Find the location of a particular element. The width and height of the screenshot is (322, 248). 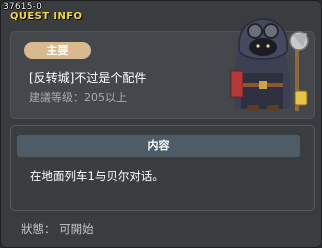

quest-name: [反转城]不过是个配件 is located at coordinates (88, 78).